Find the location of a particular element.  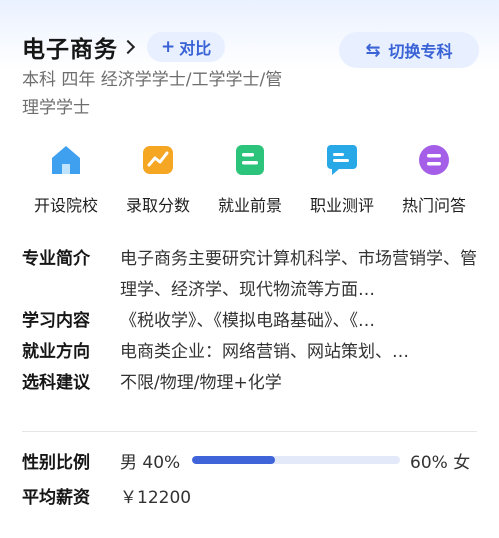

nav-label: 开设院校 is located at coordinates (65, 205).